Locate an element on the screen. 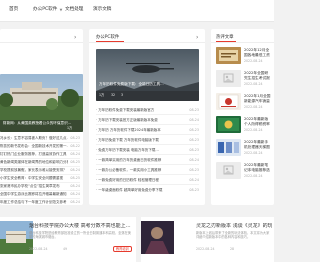 The image size is (320, 262). featured-image: 财新网：从黄国英教授看公众的环保意识… 1万 is located at coordinates (41, 103).